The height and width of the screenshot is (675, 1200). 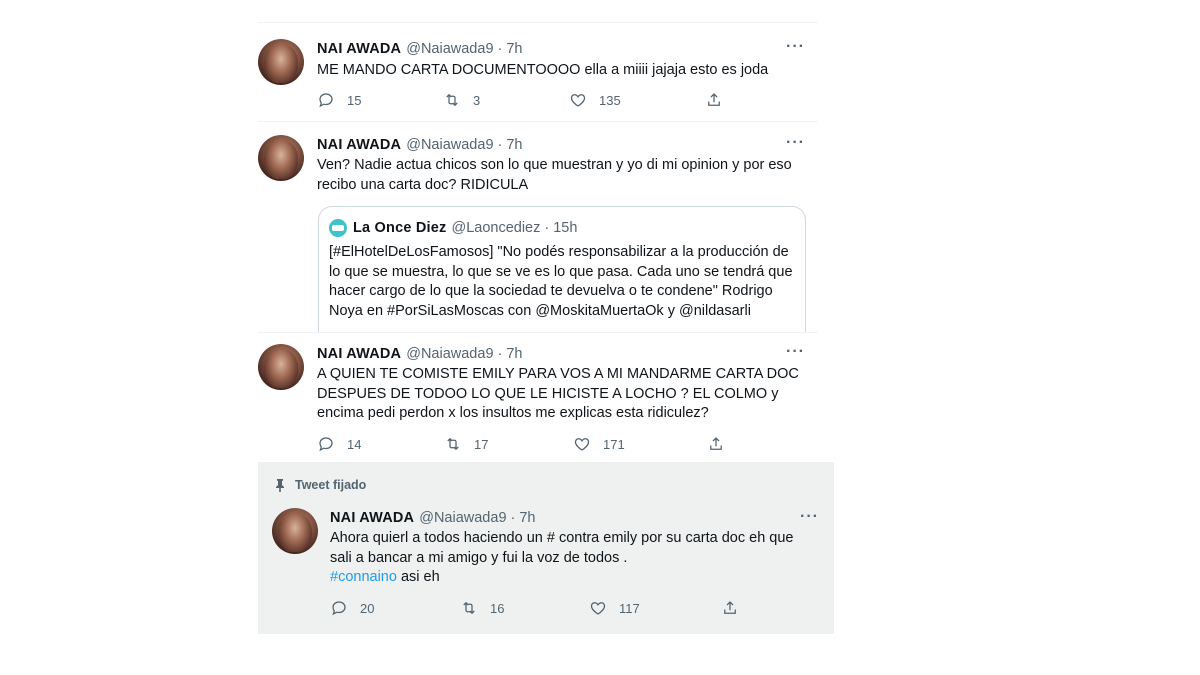 I want to click on reply-button: 14, so click(x=380, y=444).